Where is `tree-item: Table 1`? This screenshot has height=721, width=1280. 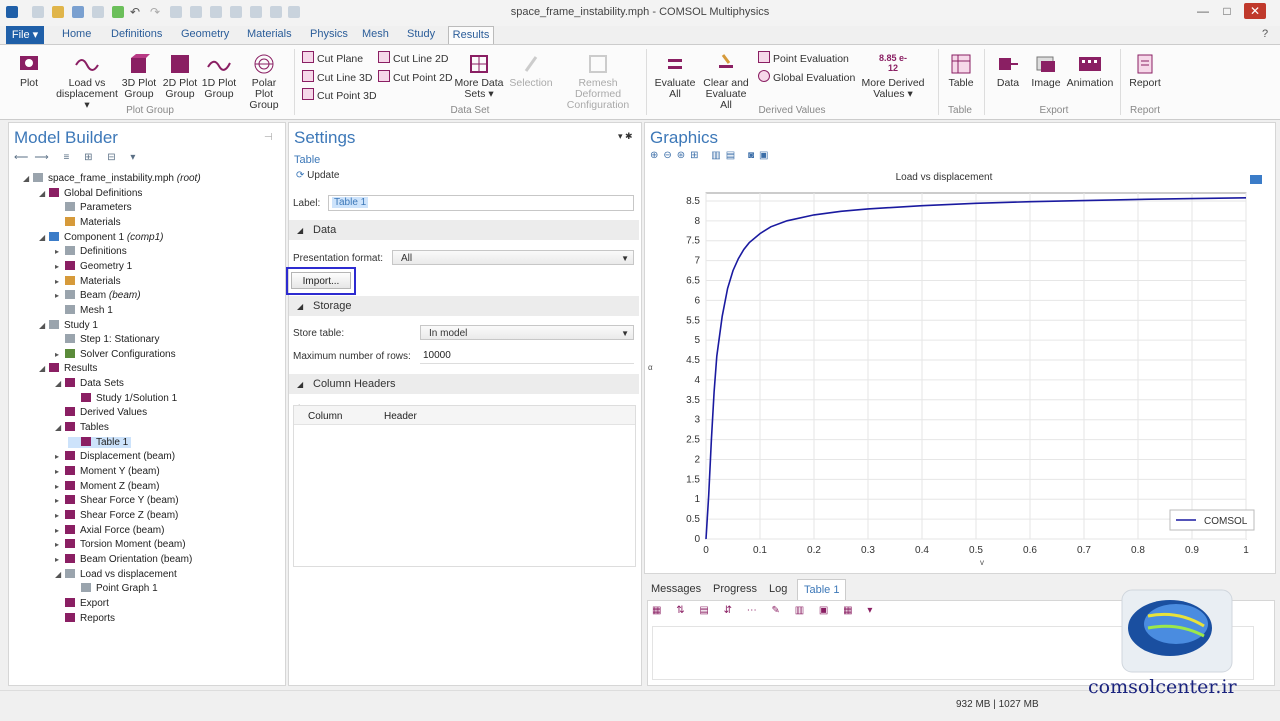 tree-item: Table 1 is located at coordinates (100, 442).